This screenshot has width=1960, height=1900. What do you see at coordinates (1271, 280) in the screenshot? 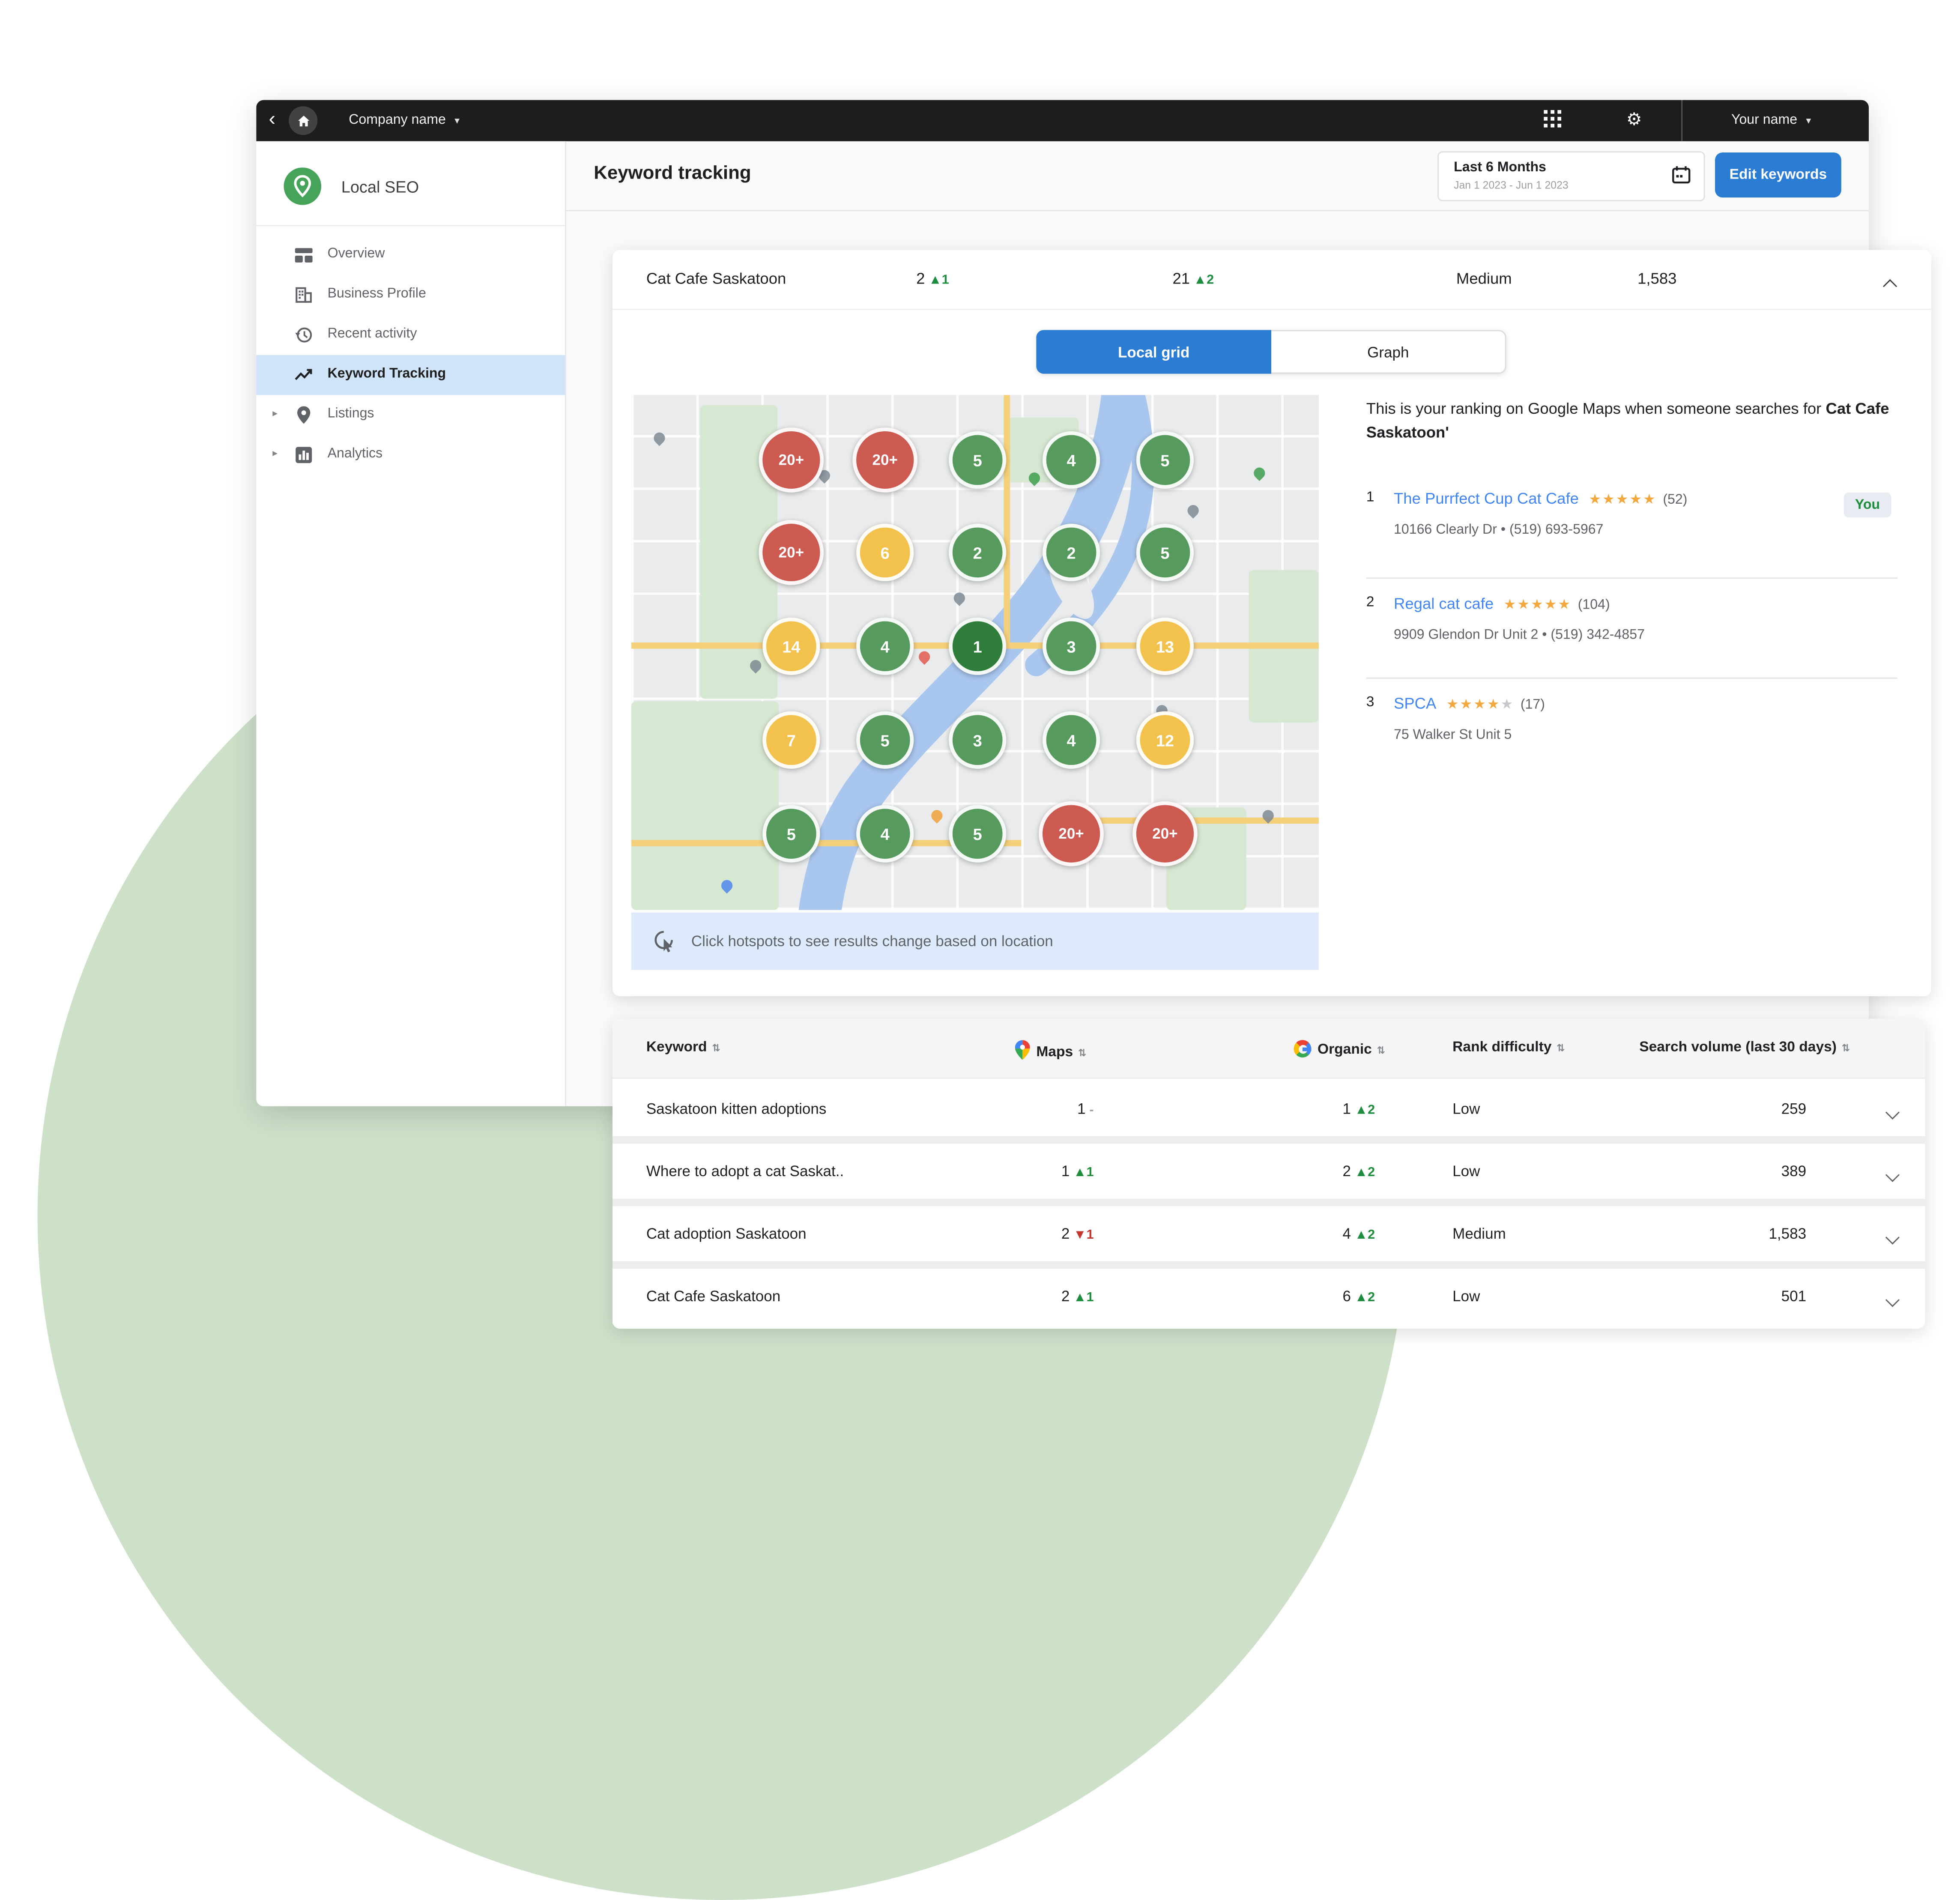
I see `keyword-summary-row: Cat Cafe Saskatoon 2 ▲1 21 ▲2 Medium 1,583` at bounding box center [1271, 280].